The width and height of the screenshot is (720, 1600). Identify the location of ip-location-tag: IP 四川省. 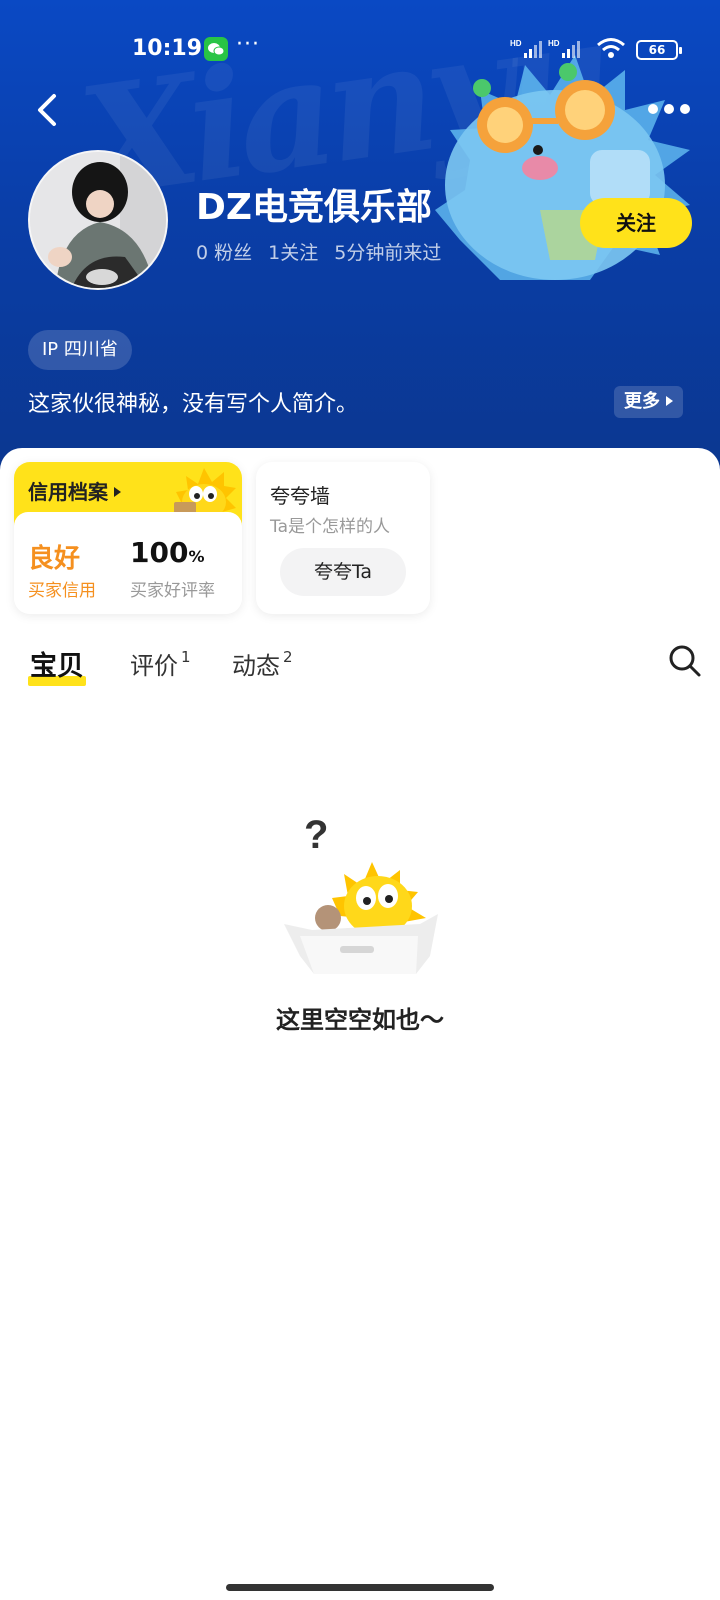
(80, 350).